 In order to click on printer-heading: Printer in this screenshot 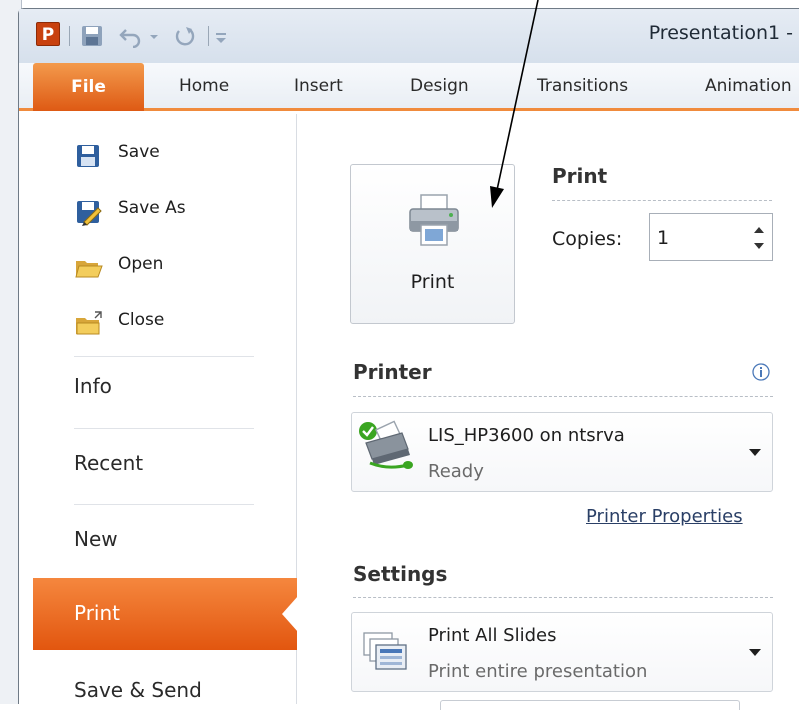, I will do `click(392, 372)`.